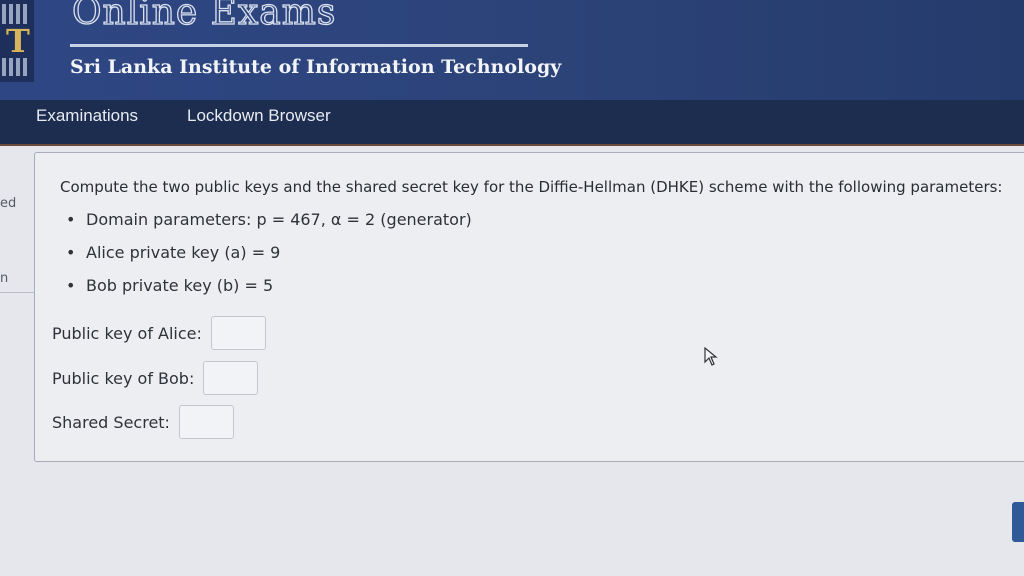  I want to click on shared-secret-label: Shared Secret:, so click(111, 422).